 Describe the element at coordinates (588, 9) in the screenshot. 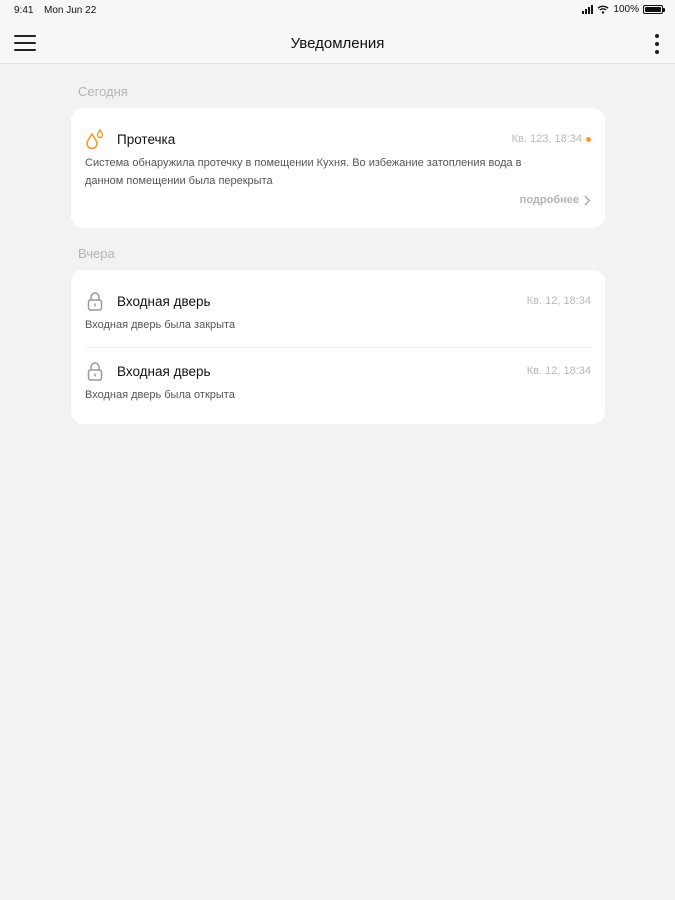

I see `cellular-signal-icon` at that location.